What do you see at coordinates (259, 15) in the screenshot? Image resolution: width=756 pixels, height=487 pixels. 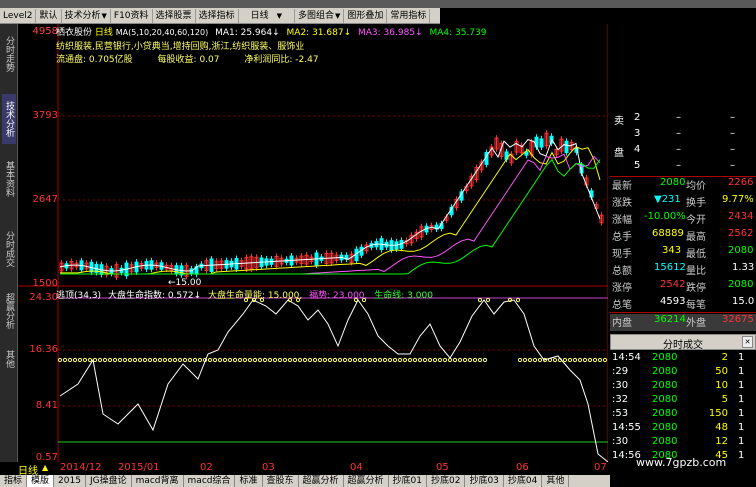 I see `period-label: 日线` at bounding box center [259, 15].